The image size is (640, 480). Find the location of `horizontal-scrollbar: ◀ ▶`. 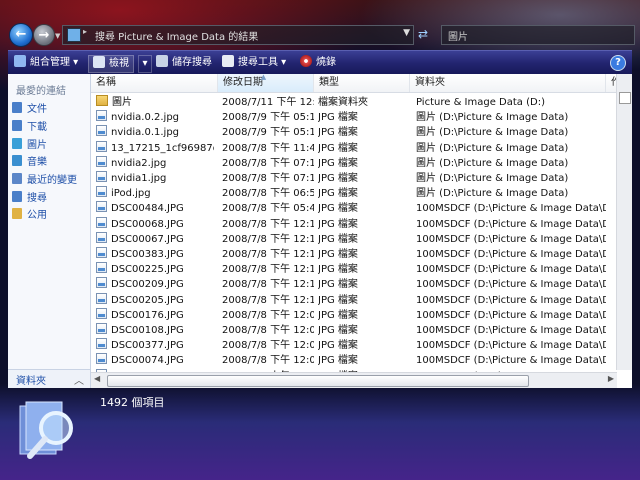

horizontal-scrollbar: ◀ ▶ is located at coordinates (354, 380).